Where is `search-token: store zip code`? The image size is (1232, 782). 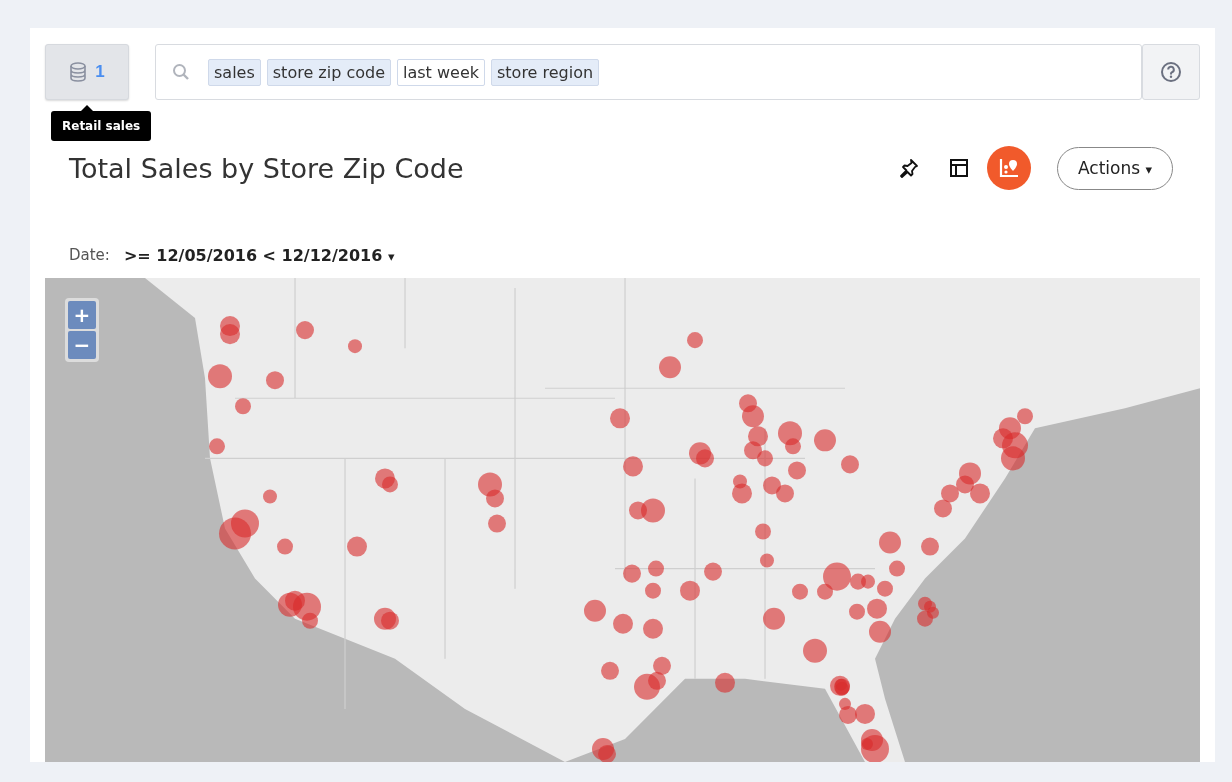 search-token: store zip code is located at coordinates (328, 72).